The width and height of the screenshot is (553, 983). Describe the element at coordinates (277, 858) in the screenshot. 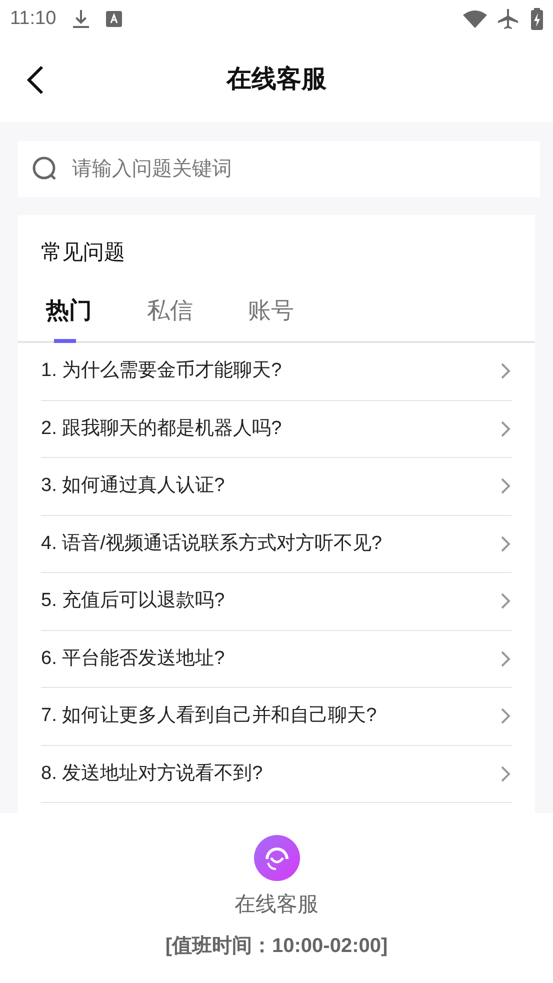

I see `headset-icon` at that location.